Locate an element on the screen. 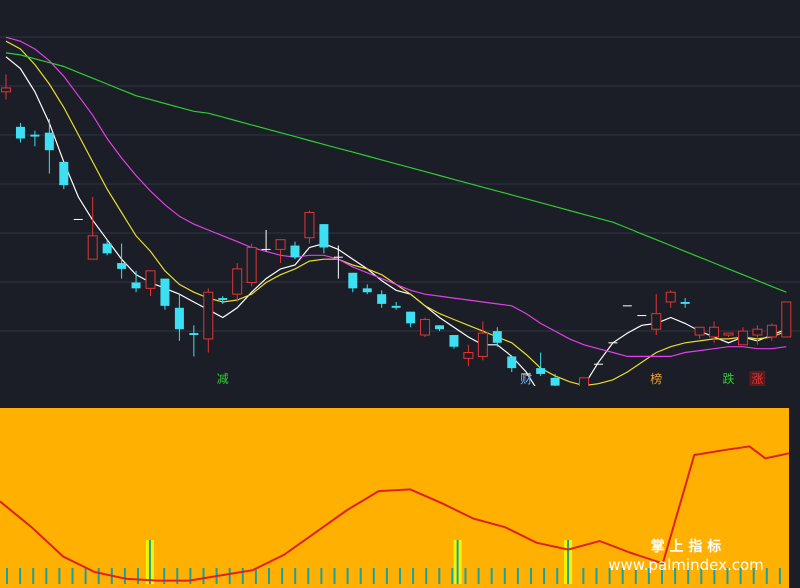  marker-label: 财 is located at coordinates (526, 379).